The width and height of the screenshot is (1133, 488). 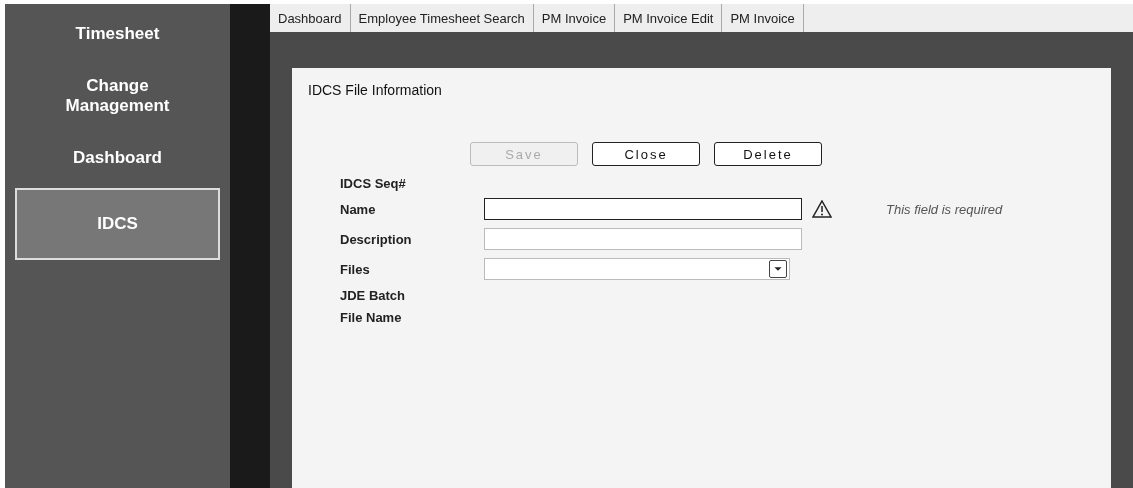 What do you see at coordinates (355, 269) in the screenshot?
I see `field-label: Files` at bounding box center [355, 269].